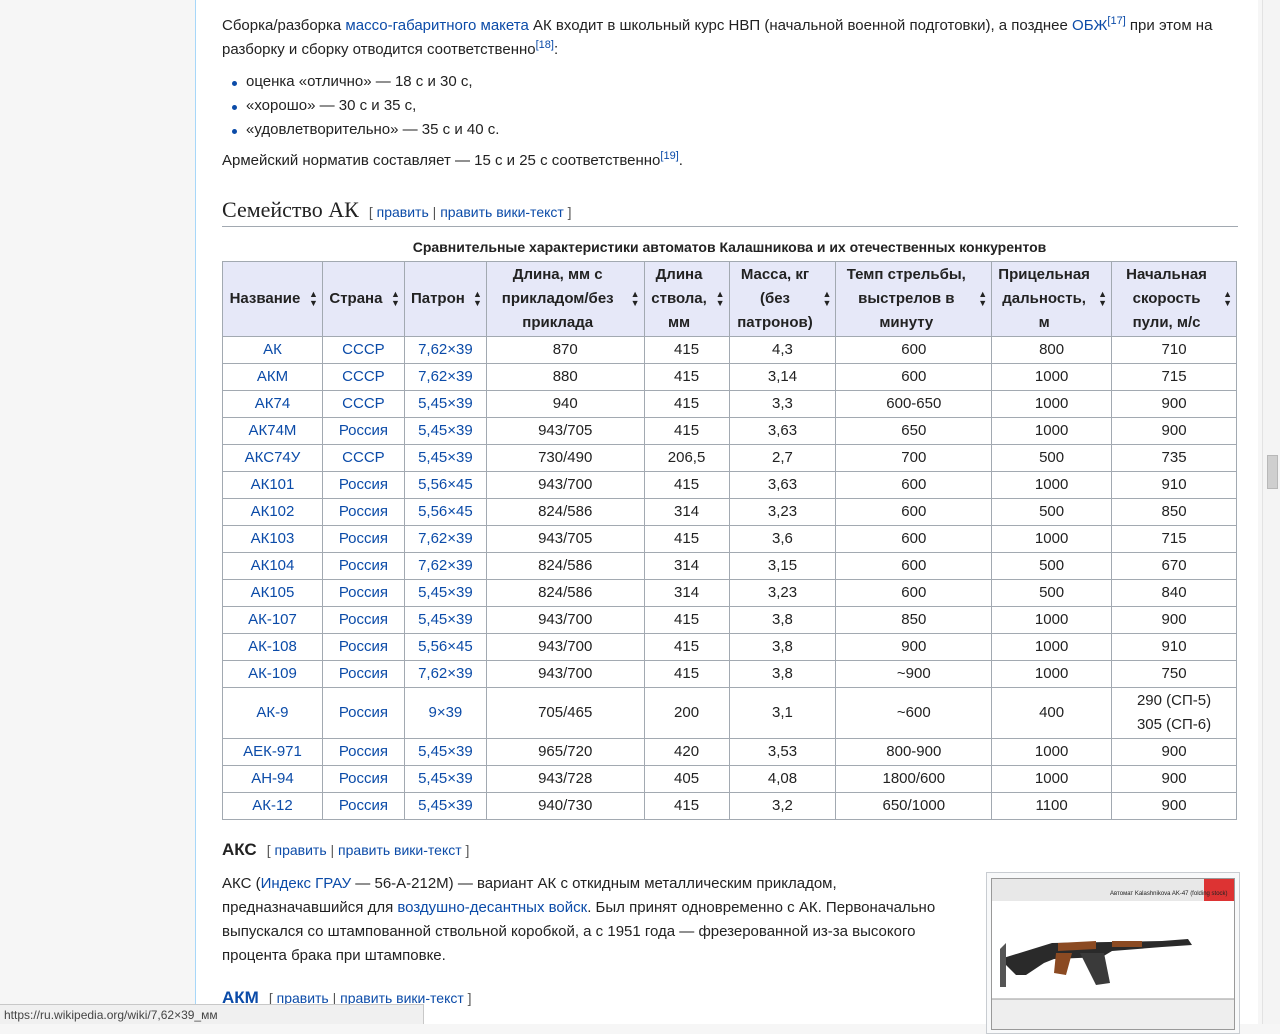  Describe the element at coordinates (273, 565) in the screenshot. I see `weapon-link: АК104` at that location.